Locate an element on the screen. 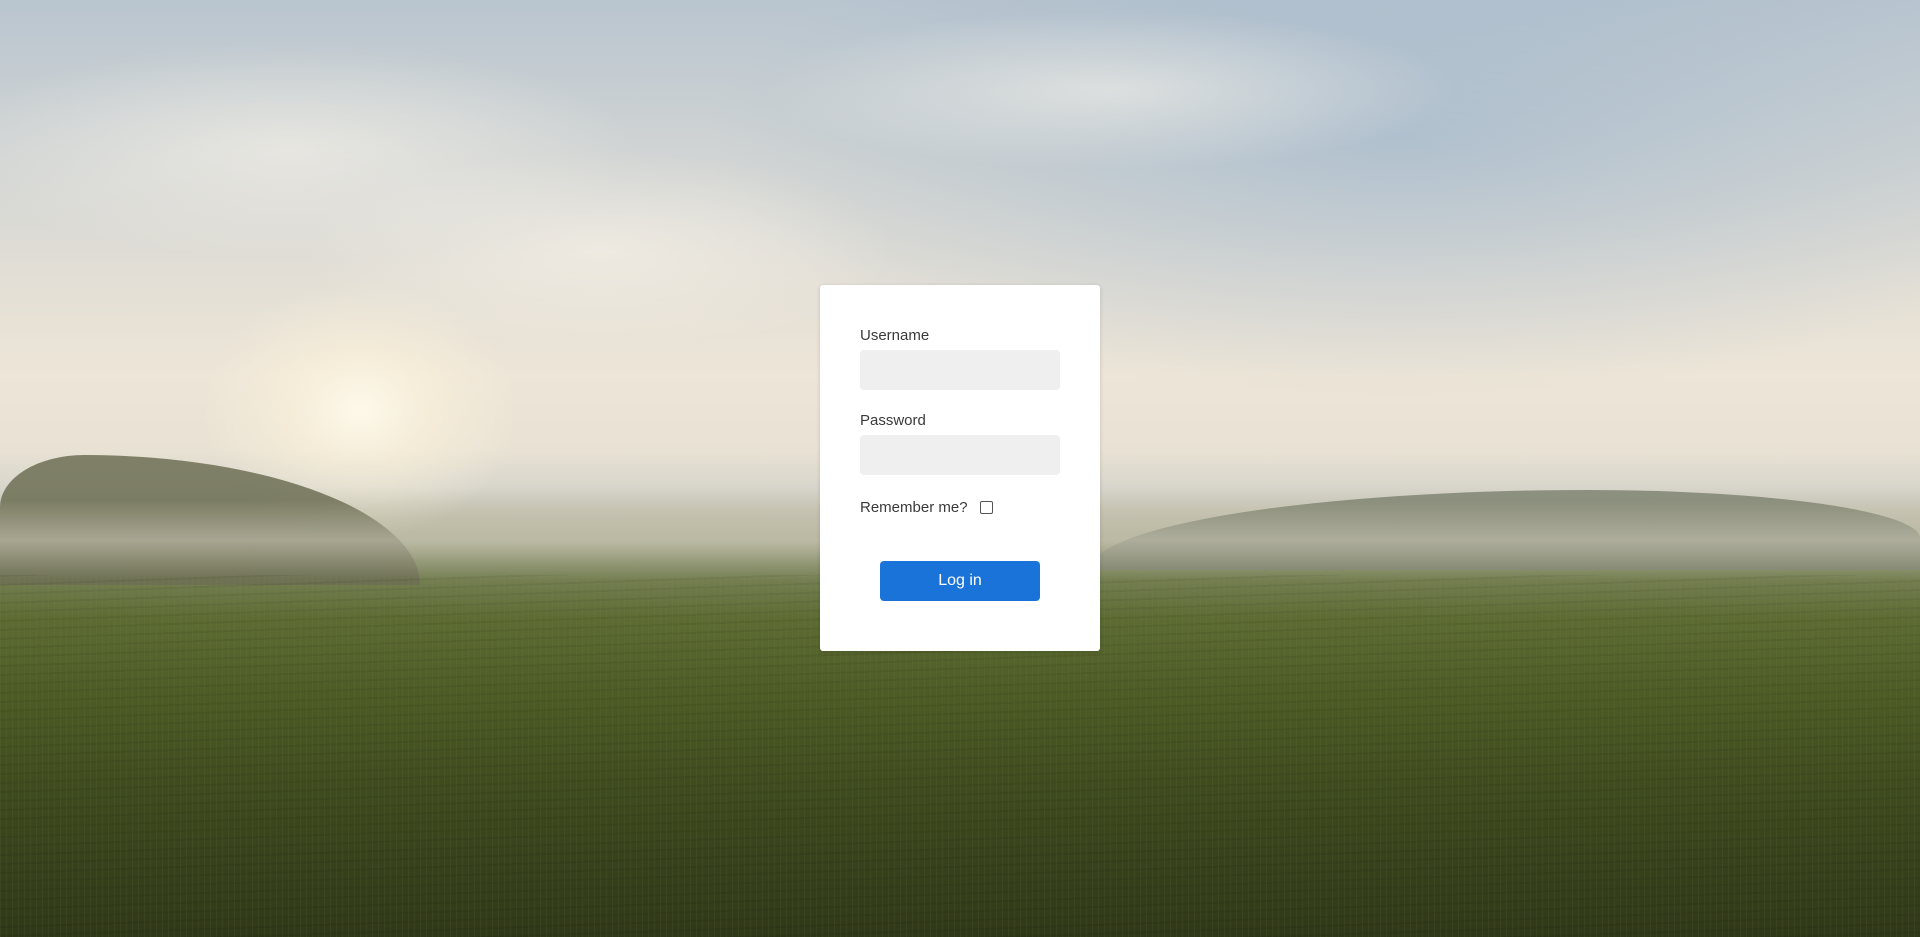 This screenshot has height=937, width=1920. username-label: Username is located at coordinates (895, 335).